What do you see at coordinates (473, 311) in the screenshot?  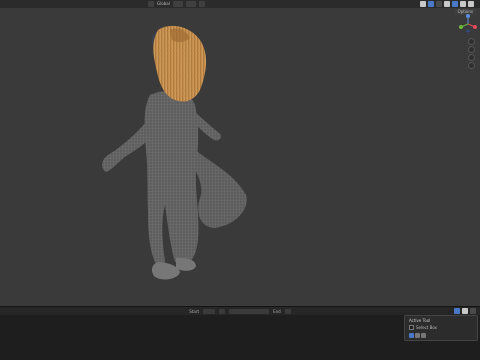 I see `keying-icon` at bounding box center [473, 311].